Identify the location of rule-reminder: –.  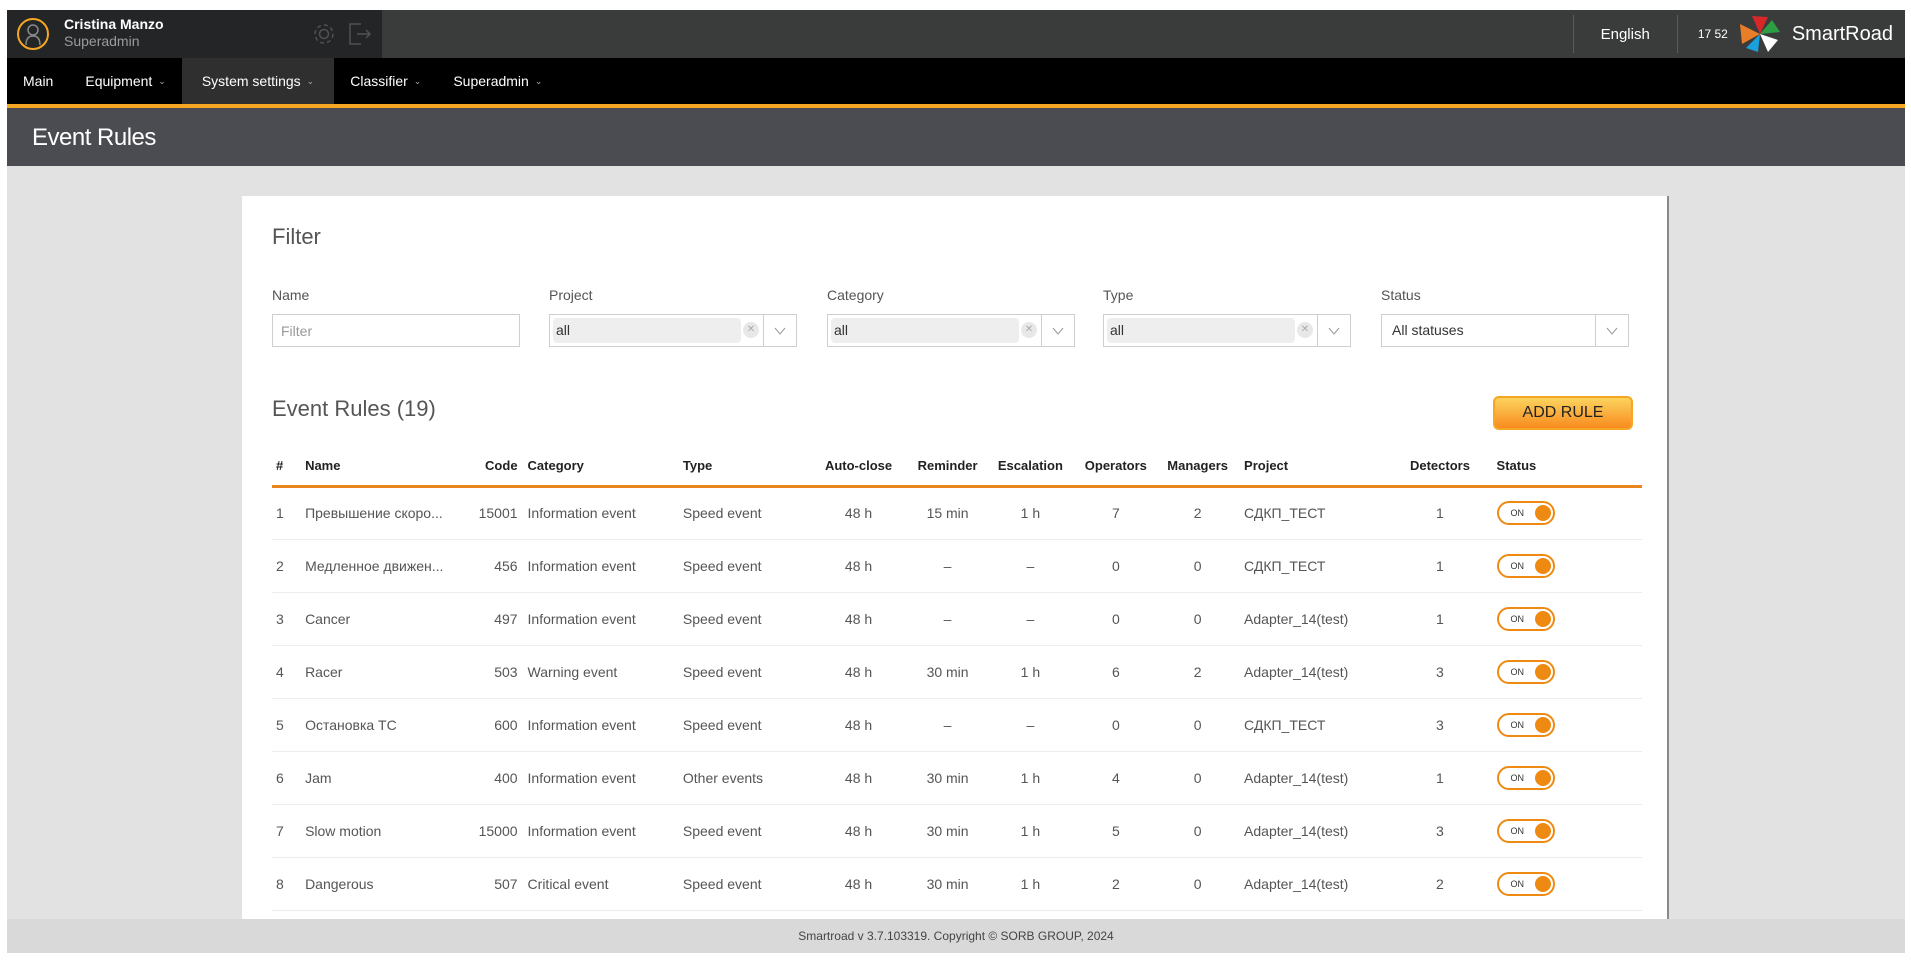
(947, 725).